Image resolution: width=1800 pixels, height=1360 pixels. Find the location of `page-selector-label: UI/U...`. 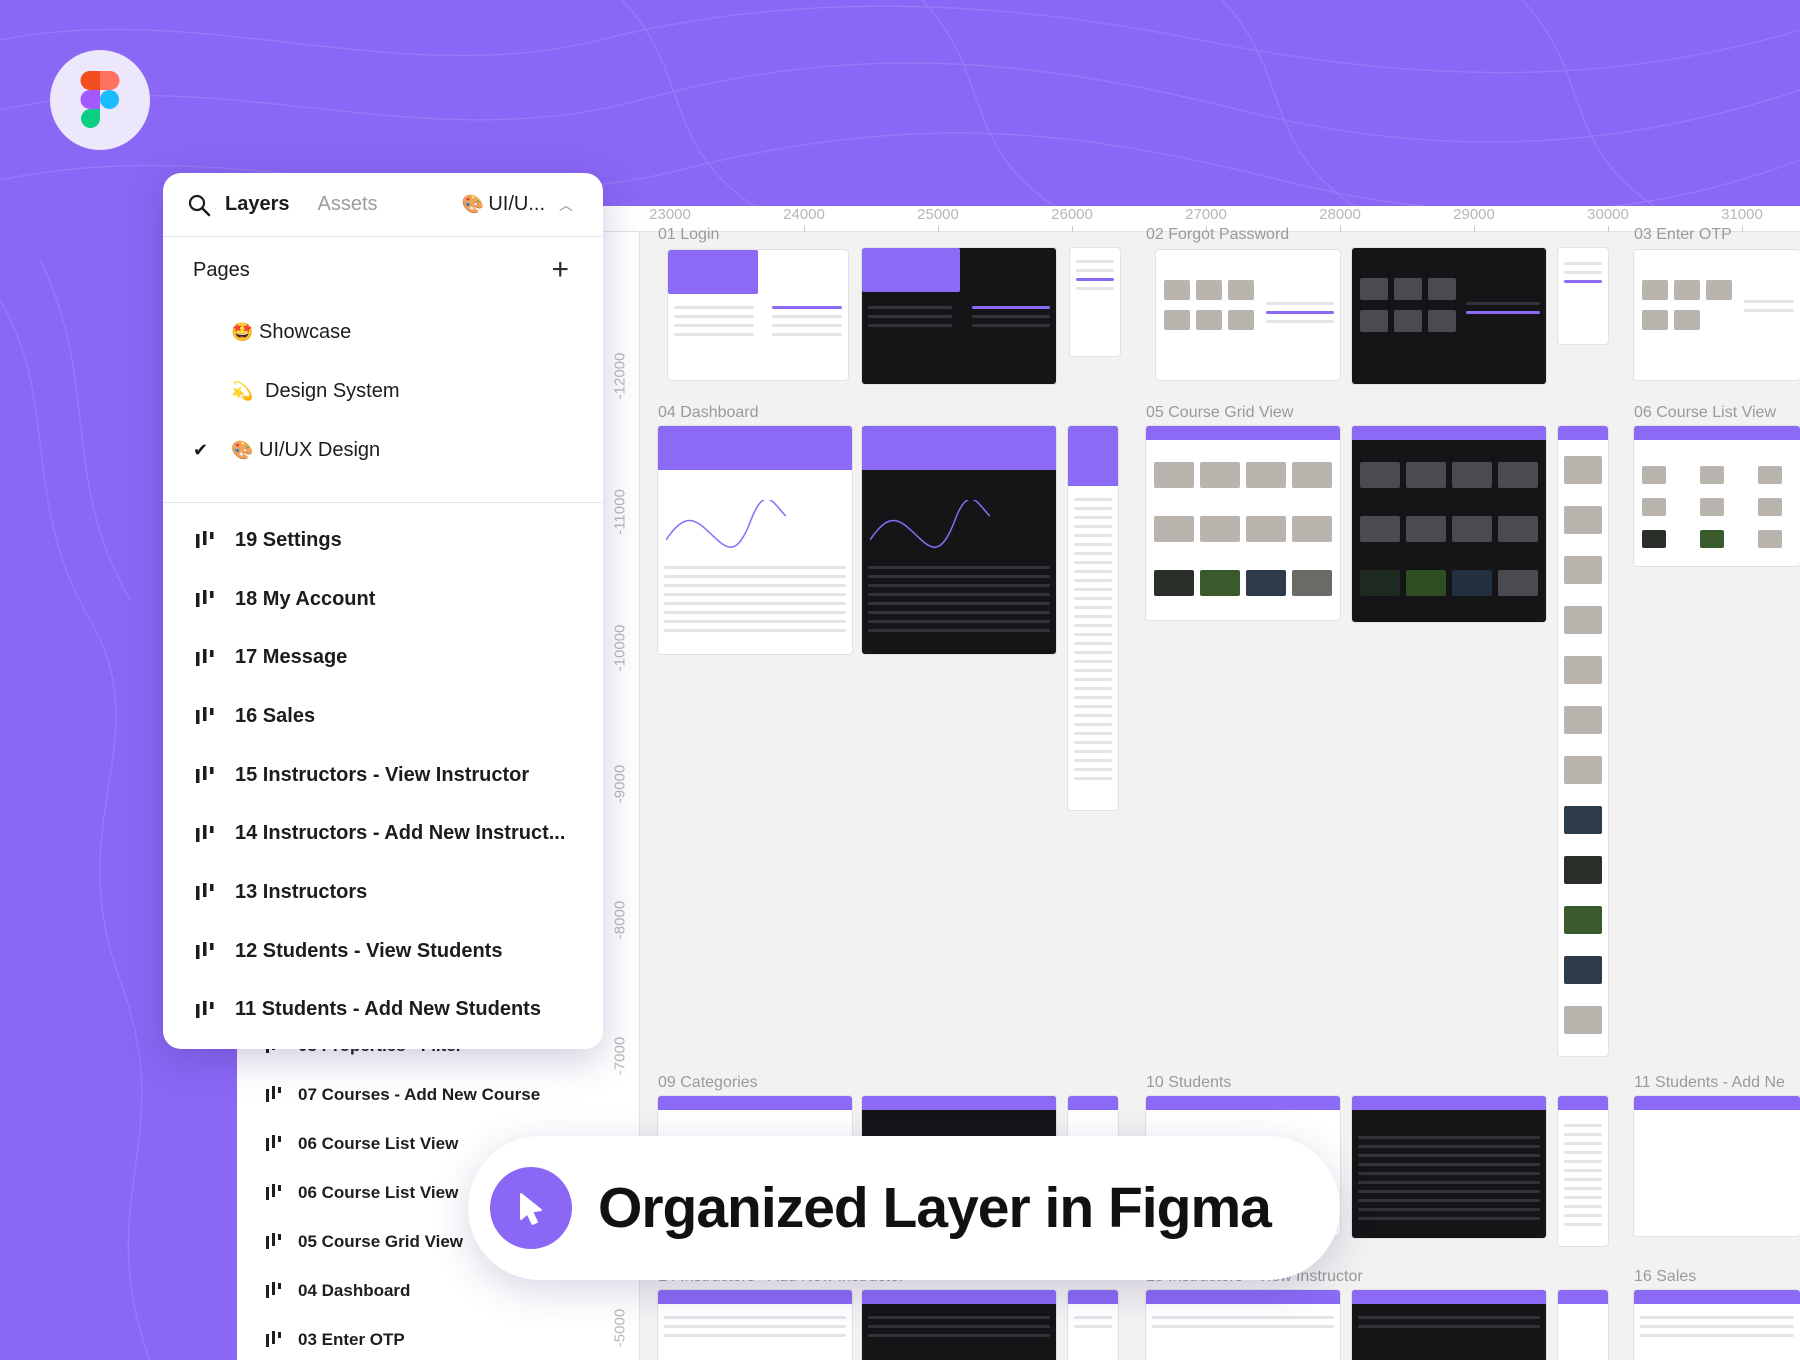

page-selector-label: UI/U... is located at coordinates (516, 204).